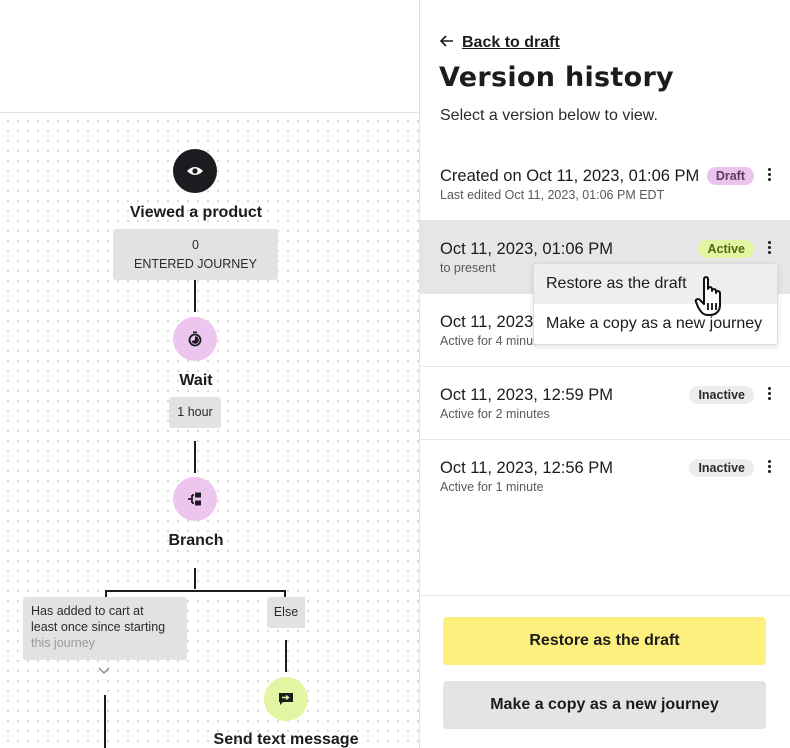 The image size is (790, 748). I want to click on restore-as-draft-button: Restore as the draft, so click(604, 641).